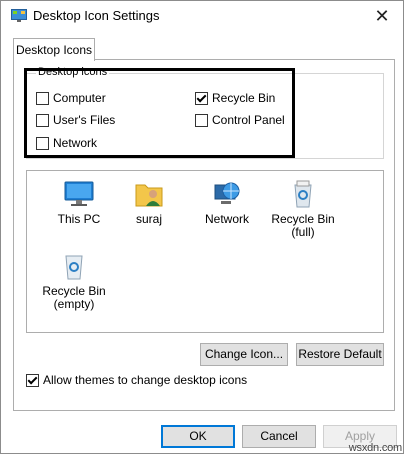 The height and width of the screenshot is (454, 404). What do you see at coordinates (74, 297) in the screenshot?
I see `icon-label: Recycle Bin (empty)` at bounding box center [74, 297].